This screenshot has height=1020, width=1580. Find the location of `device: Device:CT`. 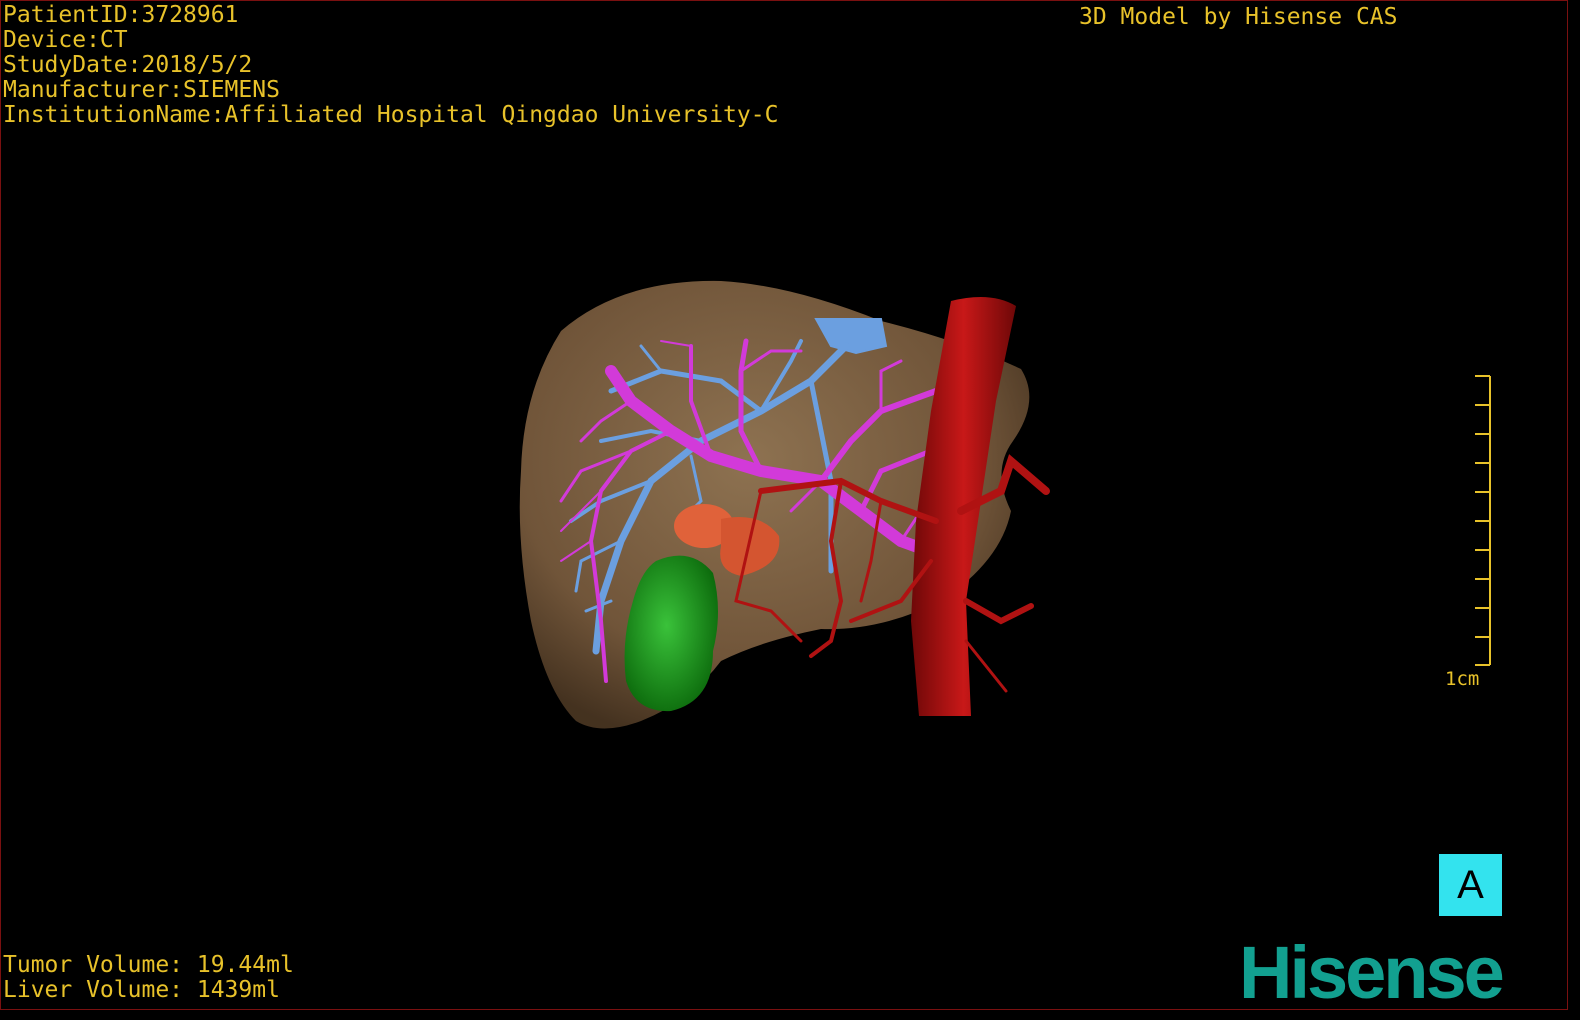

device: Device:CT is located at coordinates (65, 40).